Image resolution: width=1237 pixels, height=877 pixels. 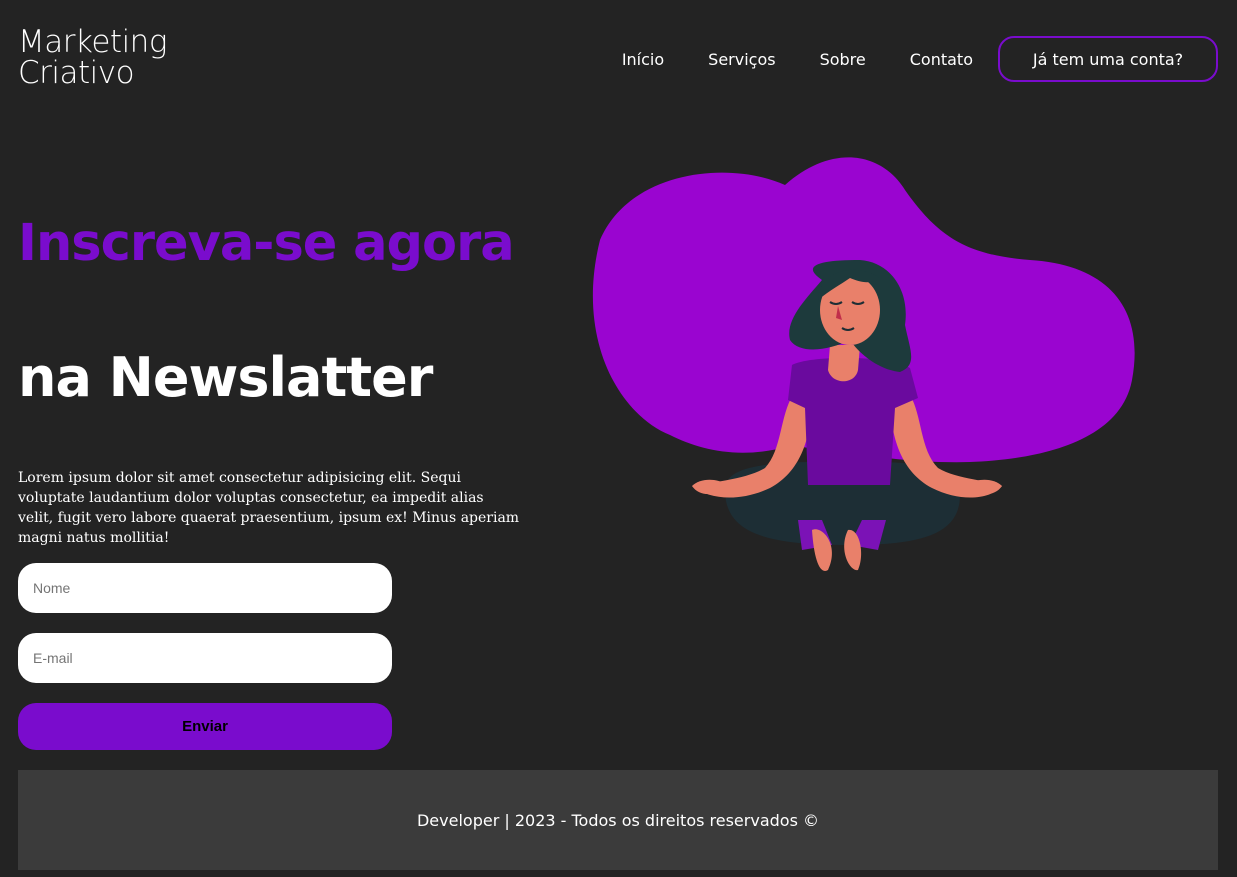 I want to click on nav-link-inicio: Início, so click(x=643, y=59).